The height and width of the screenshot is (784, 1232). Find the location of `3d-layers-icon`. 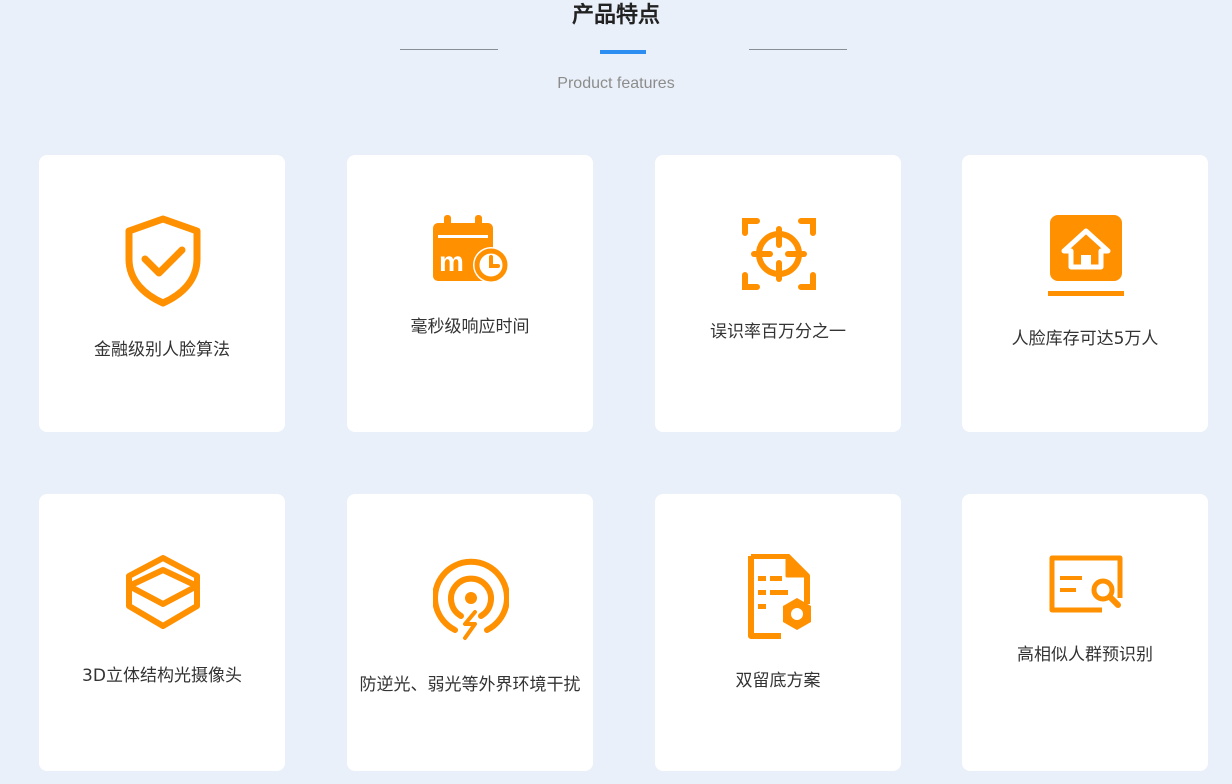

3d-layers-icon is located at coordinates (163, 592).